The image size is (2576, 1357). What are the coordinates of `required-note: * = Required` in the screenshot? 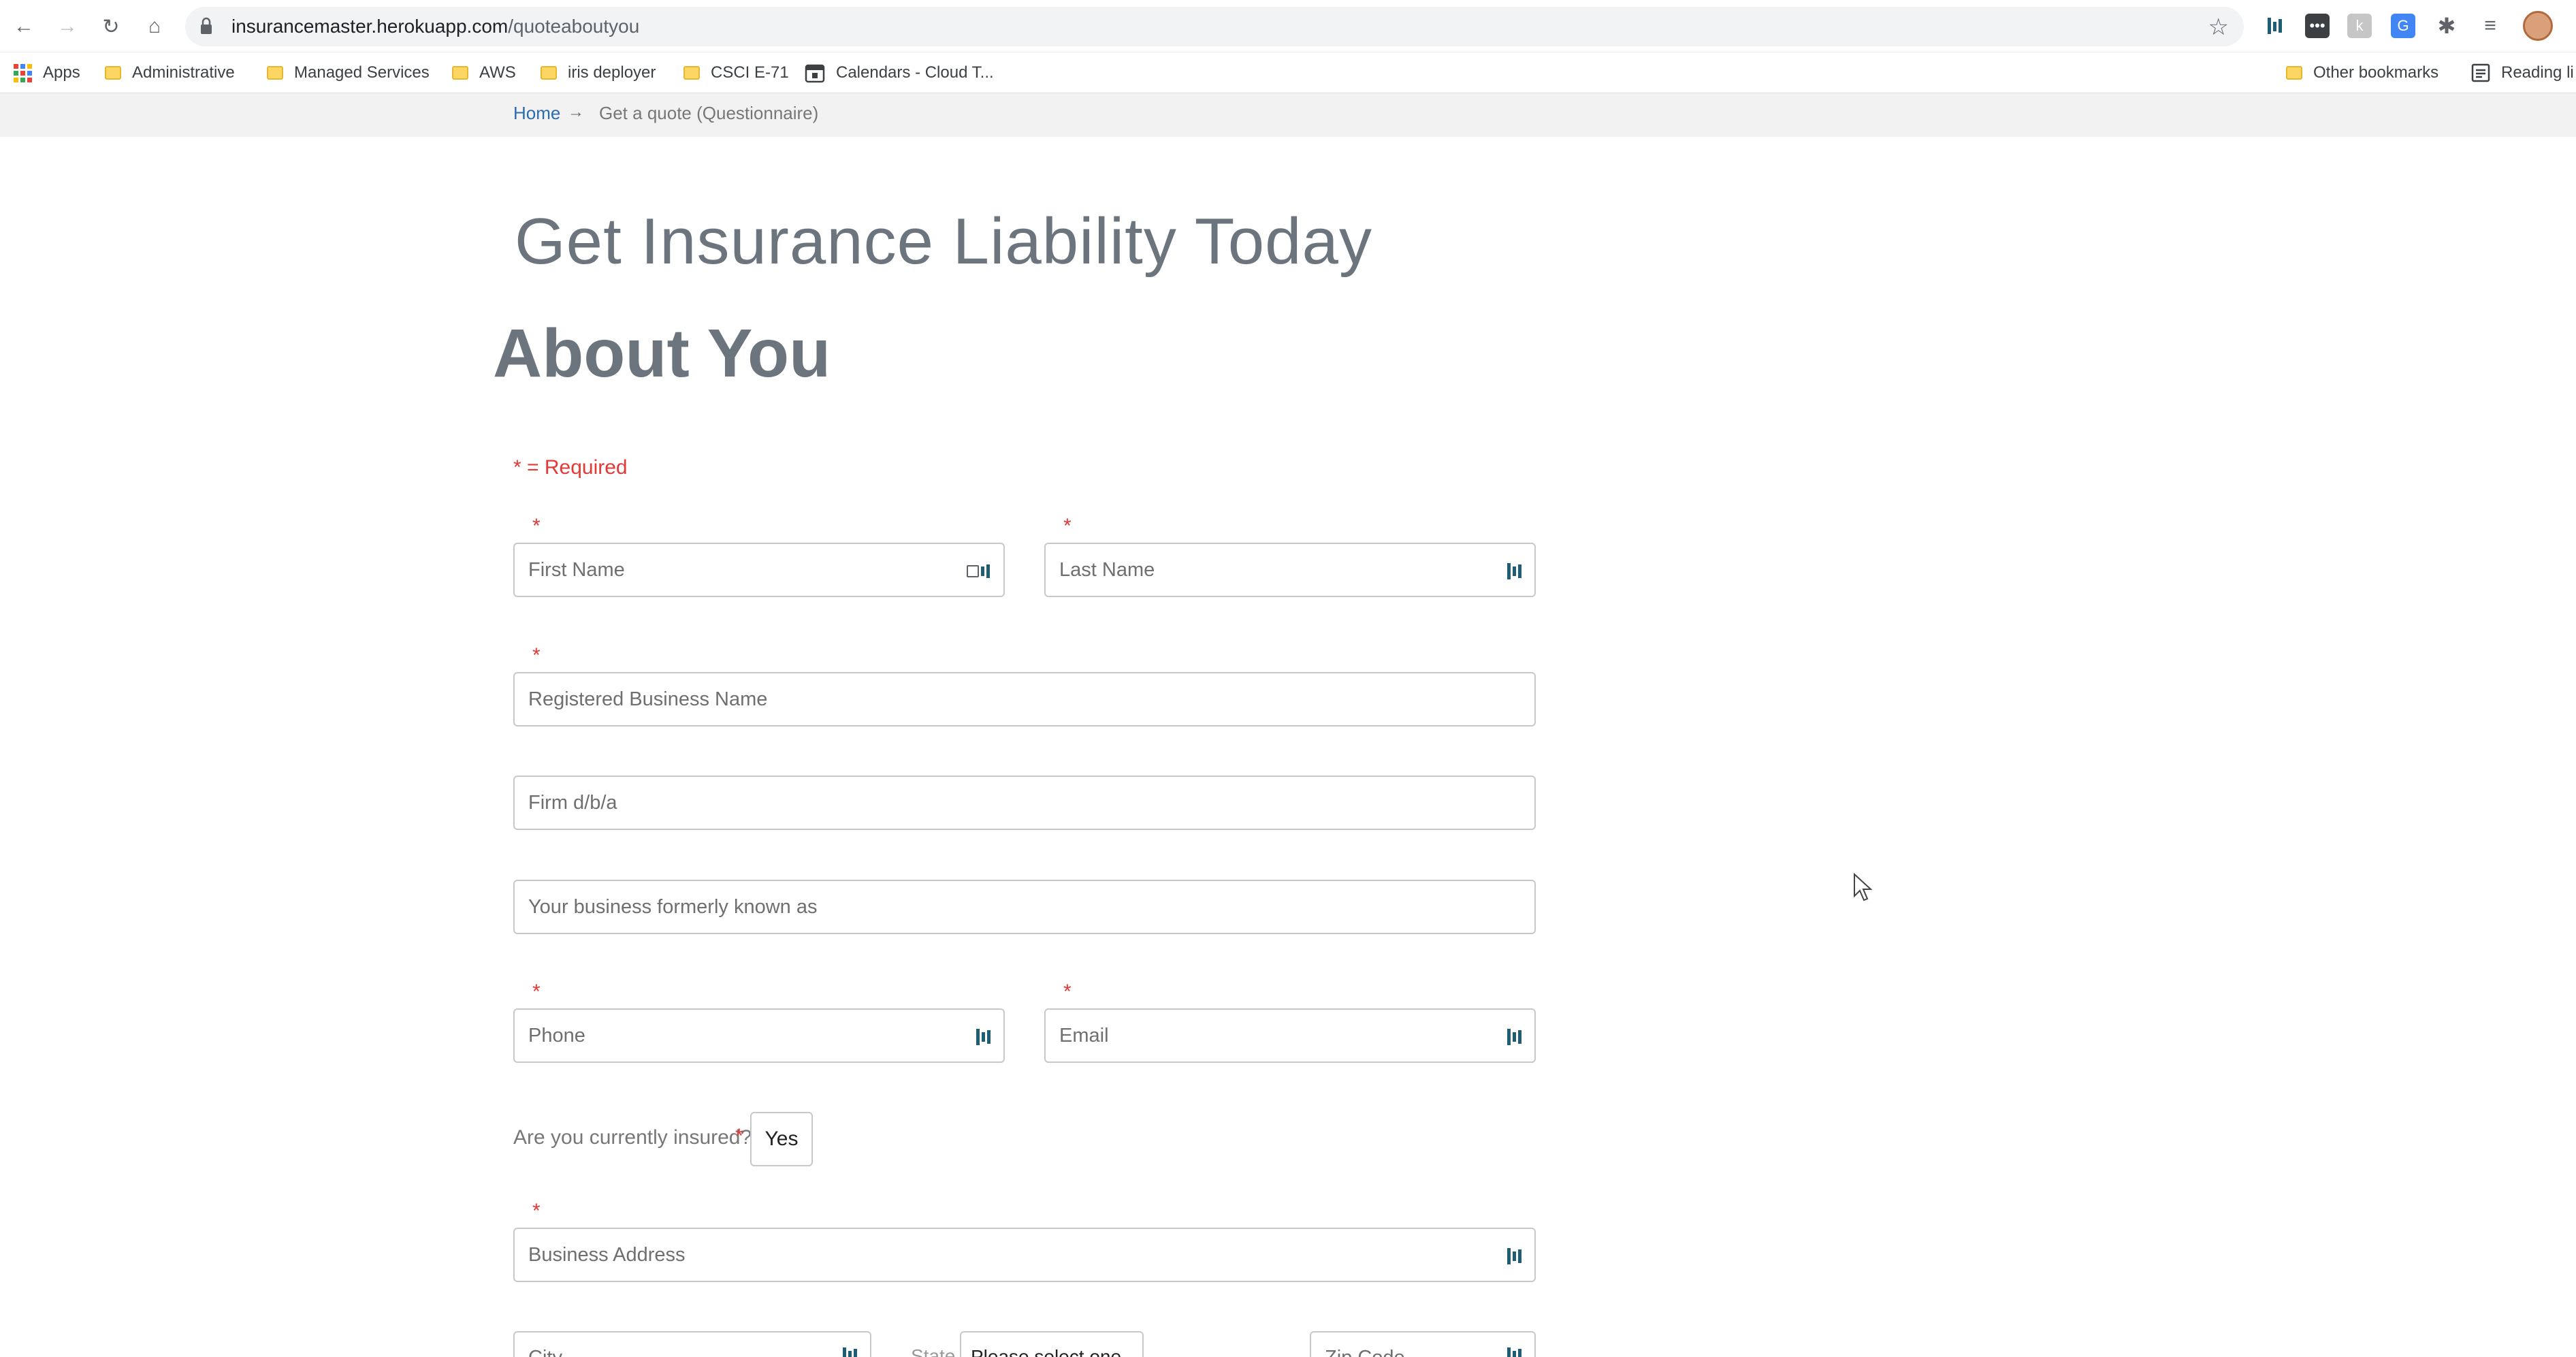 It's located at (571, 467).